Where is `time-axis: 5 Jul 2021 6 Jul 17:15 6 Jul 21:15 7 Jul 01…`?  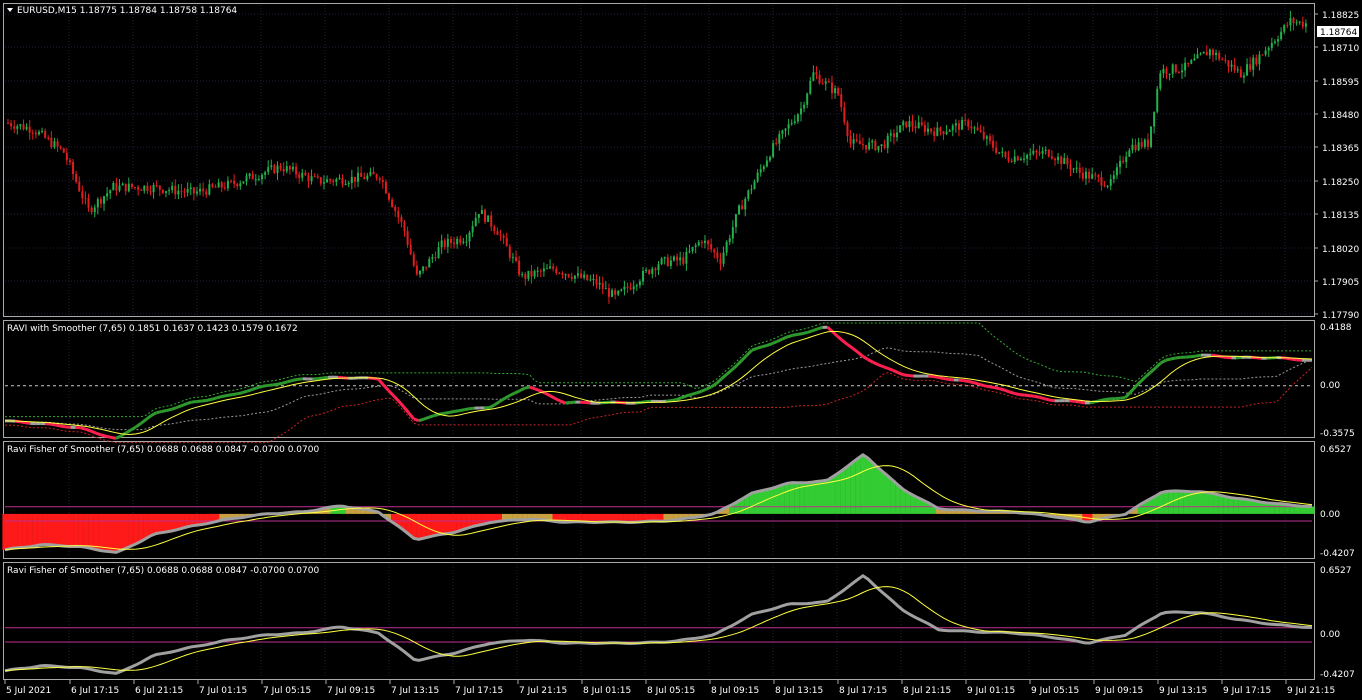
time-axis: 5 Jul 2021 6 Jul 17:15 6 Jul 21:15 7 Jul 01… is located at coordinates (669, 688).